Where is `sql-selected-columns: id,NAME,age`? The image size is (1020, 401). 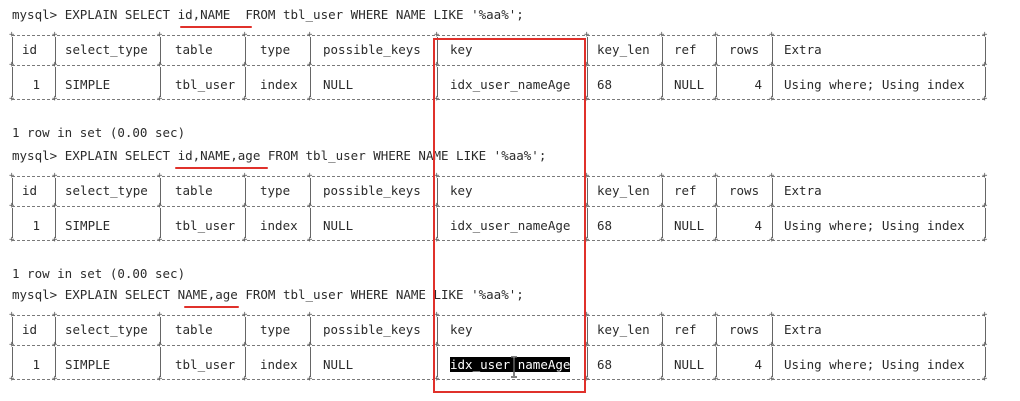 sql-selected-columns: id,NAME,age is located at coordinates (219, 155).